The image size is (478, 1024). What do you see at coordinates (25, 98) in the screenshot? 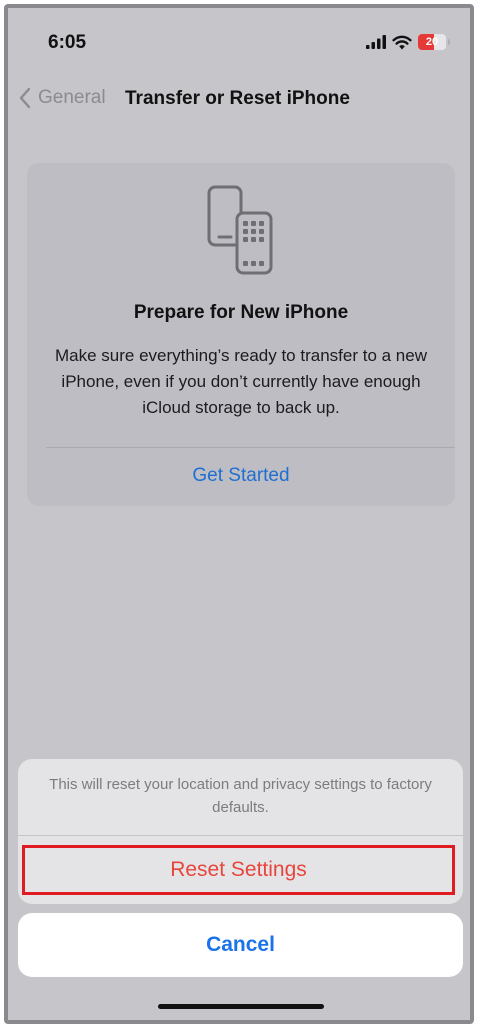
I see `chevron-left-icon` at bounding box center [25, 98].